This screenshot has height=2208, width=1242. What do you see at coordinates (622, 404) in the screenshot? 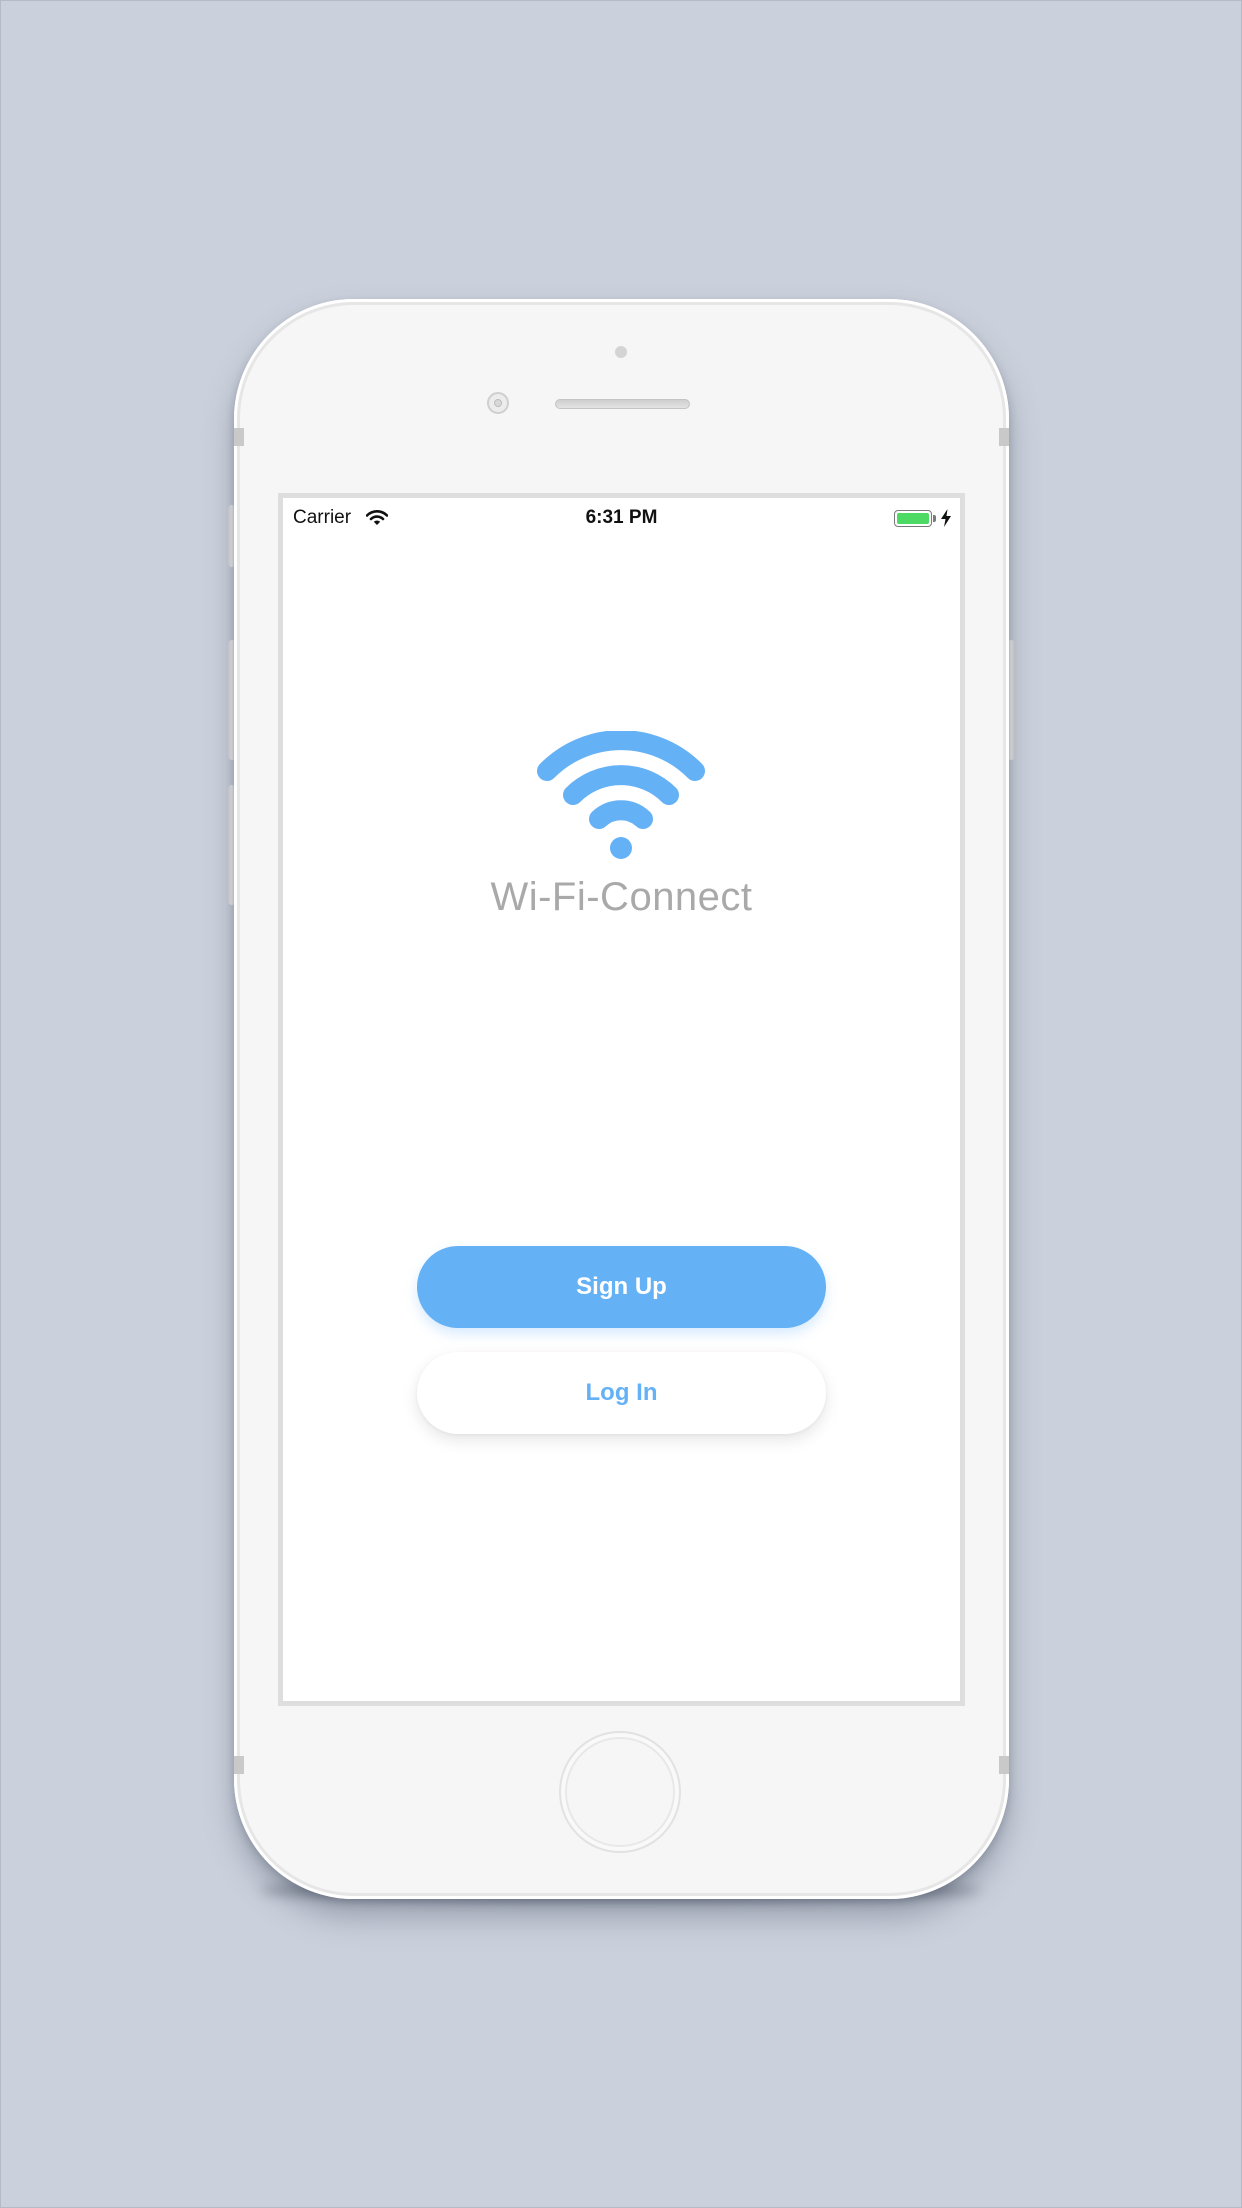
I see `earpiece-speaker` at bounding box center [622, 404].